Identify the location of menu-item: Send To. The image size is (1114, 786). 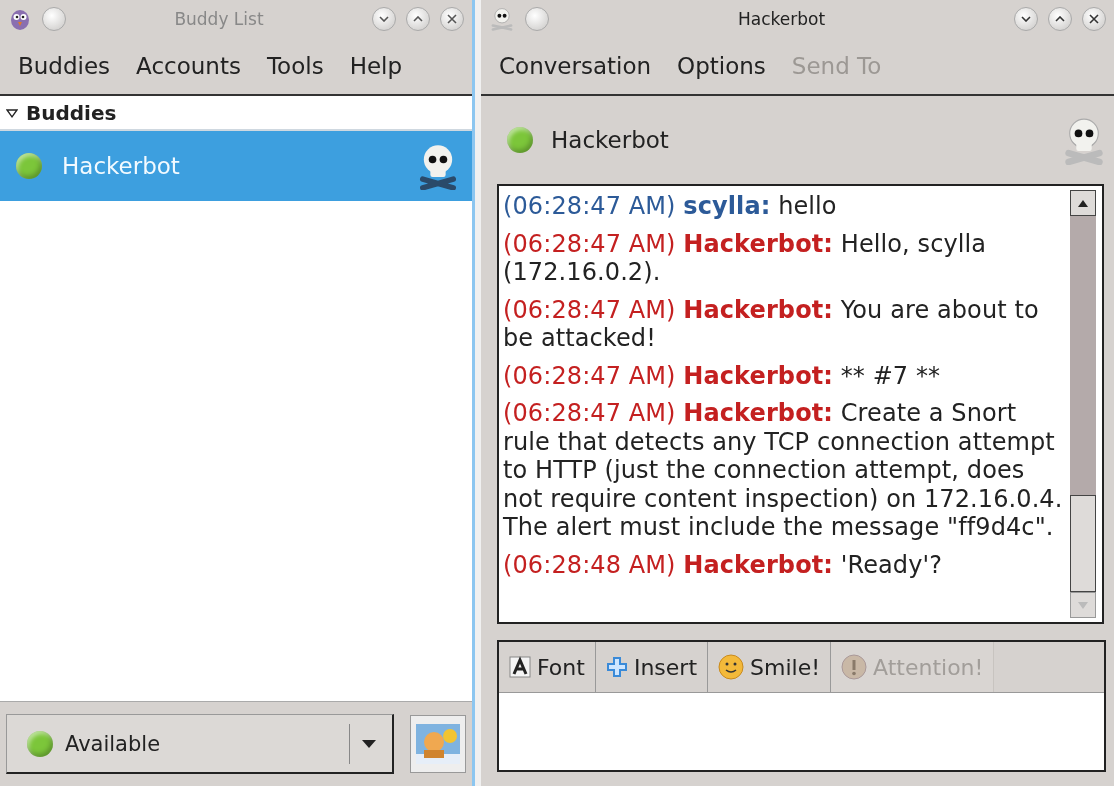
(836, 66).